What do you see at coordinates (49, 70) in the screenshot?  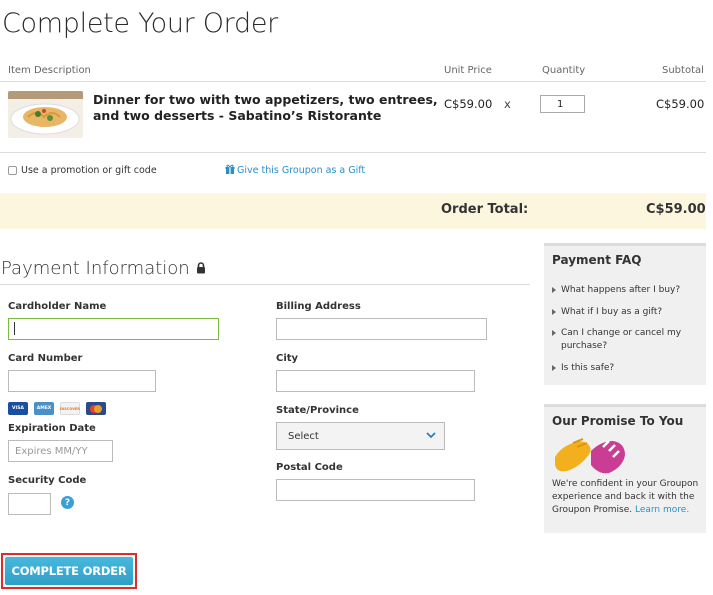 I see `column-header-item-description: Item Description` at bounding box center [49, 70].